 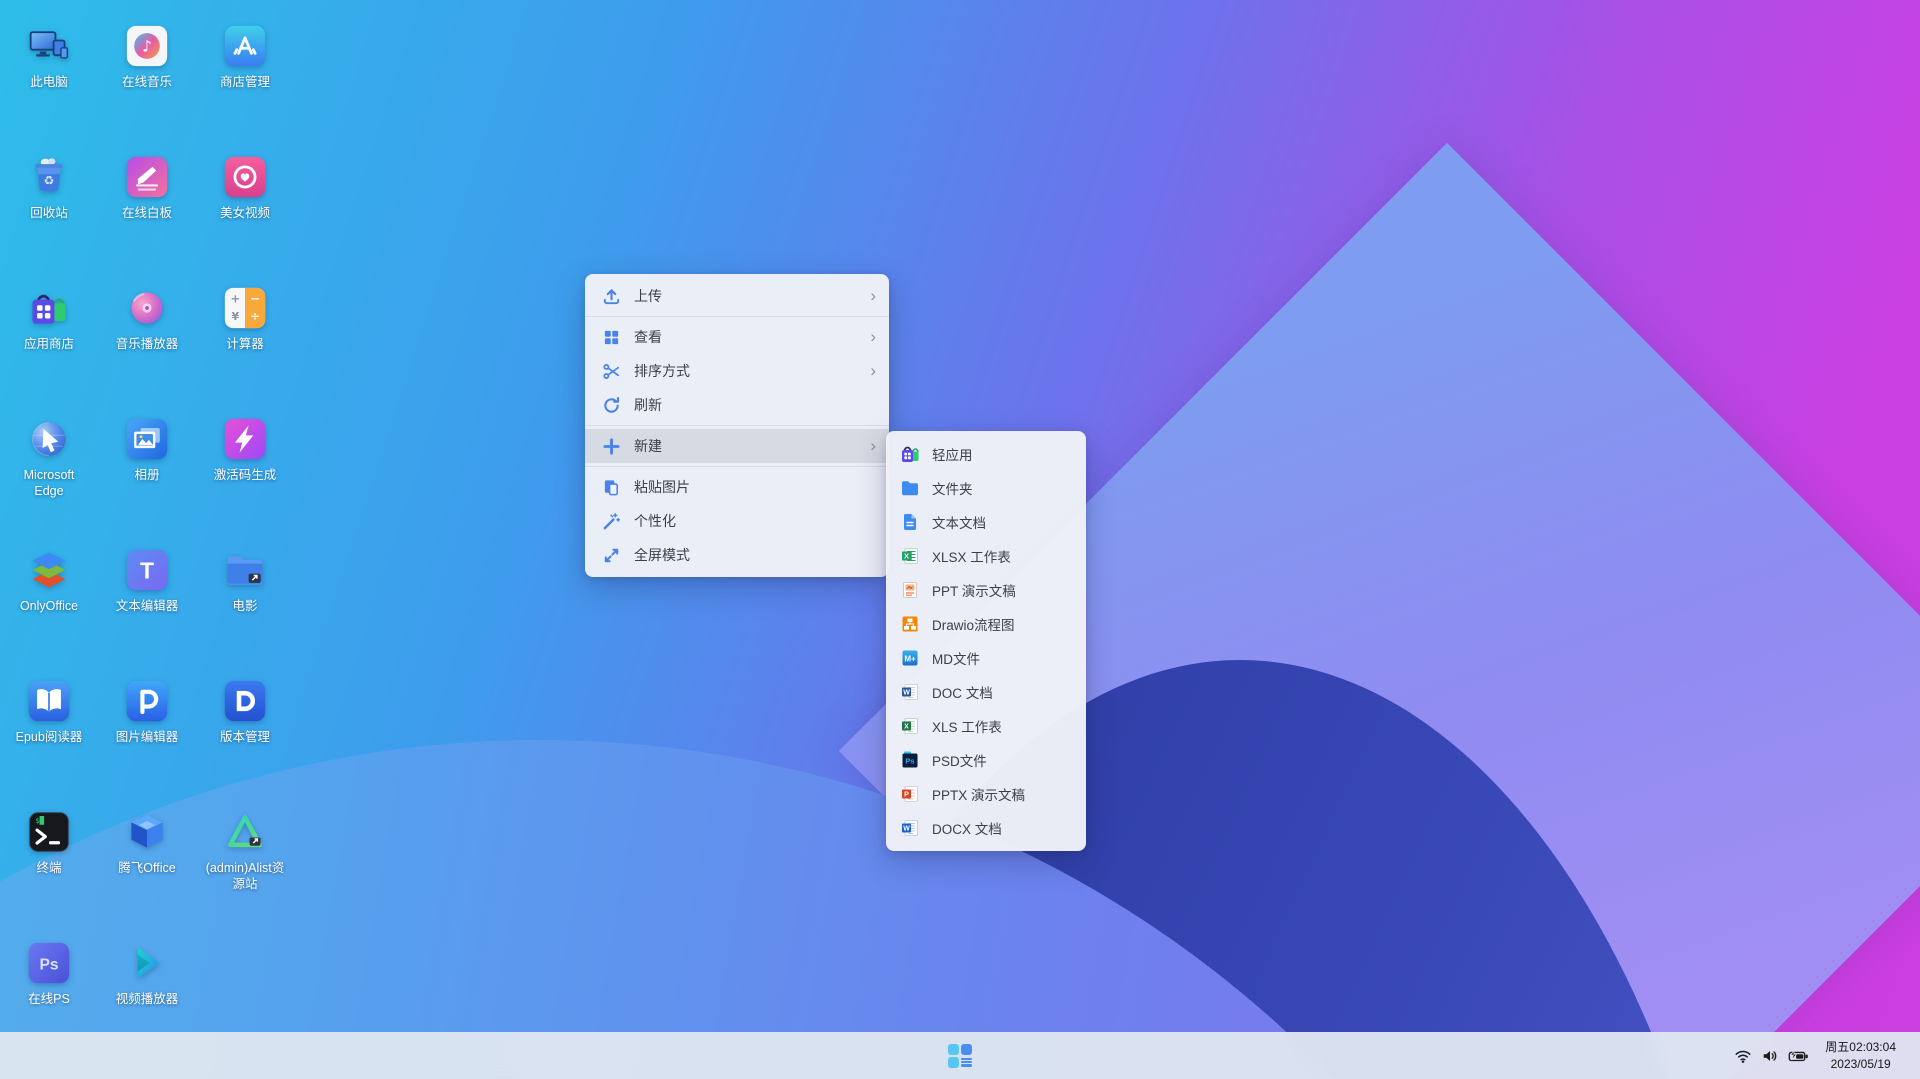 I want to click on text-editor-icon: T, so click(x=147, y=570).